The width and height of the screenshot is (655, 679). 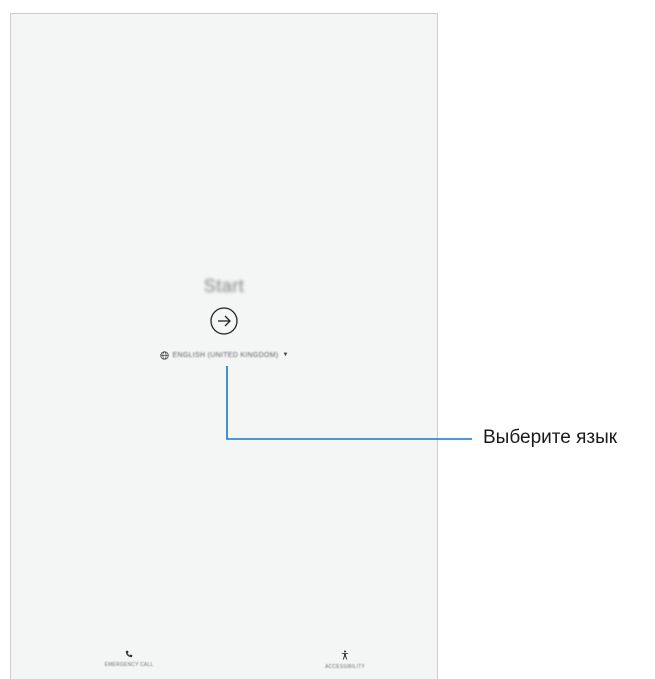 What do you see at coordinates (129, 659) in the screenshot?
I see `emergency-call-button: EMERGENCY CALL` at bounding box center [129, 659].